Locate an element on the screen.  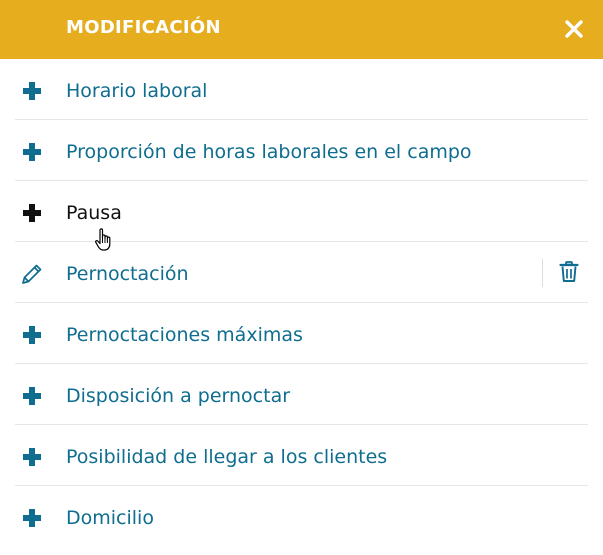
list-item-disposicion-pernoctar: Disposición a pernoctar is located at coordinates (301, 394).